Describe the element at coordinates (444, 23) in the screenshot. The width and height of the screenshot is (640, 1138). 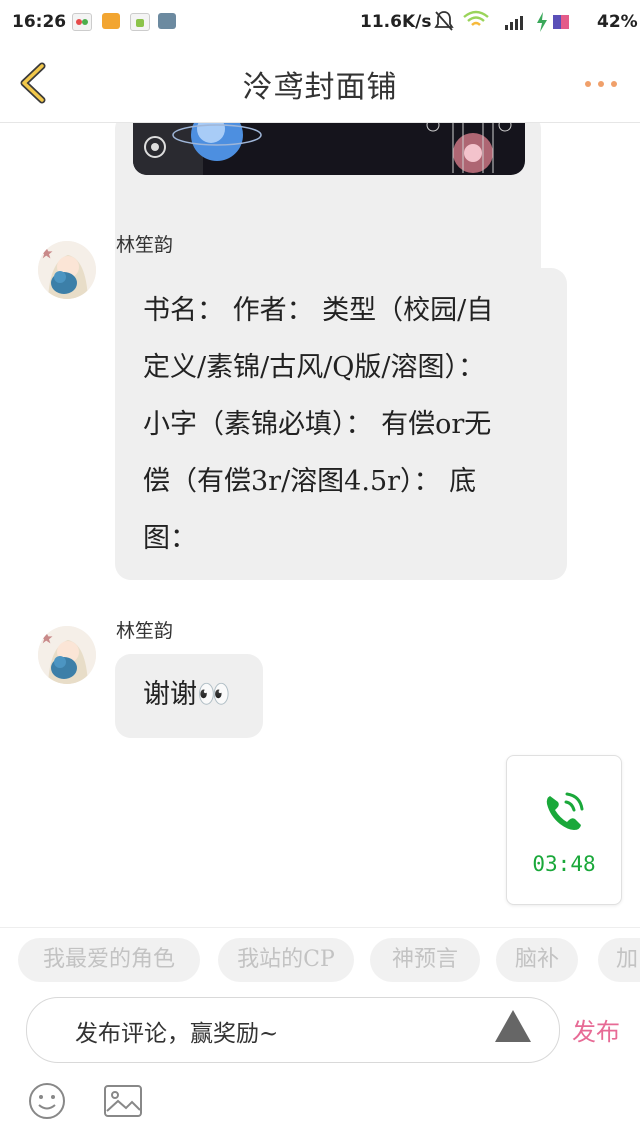
I see `mute-bell-icon` at that location.